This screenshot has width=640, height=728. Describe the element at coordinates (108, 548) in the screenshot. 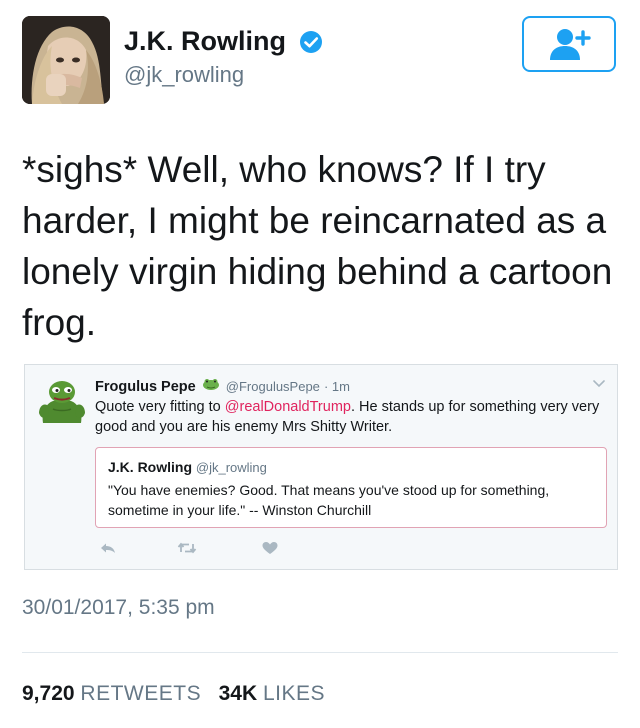

I see `reply-icon` at that location.